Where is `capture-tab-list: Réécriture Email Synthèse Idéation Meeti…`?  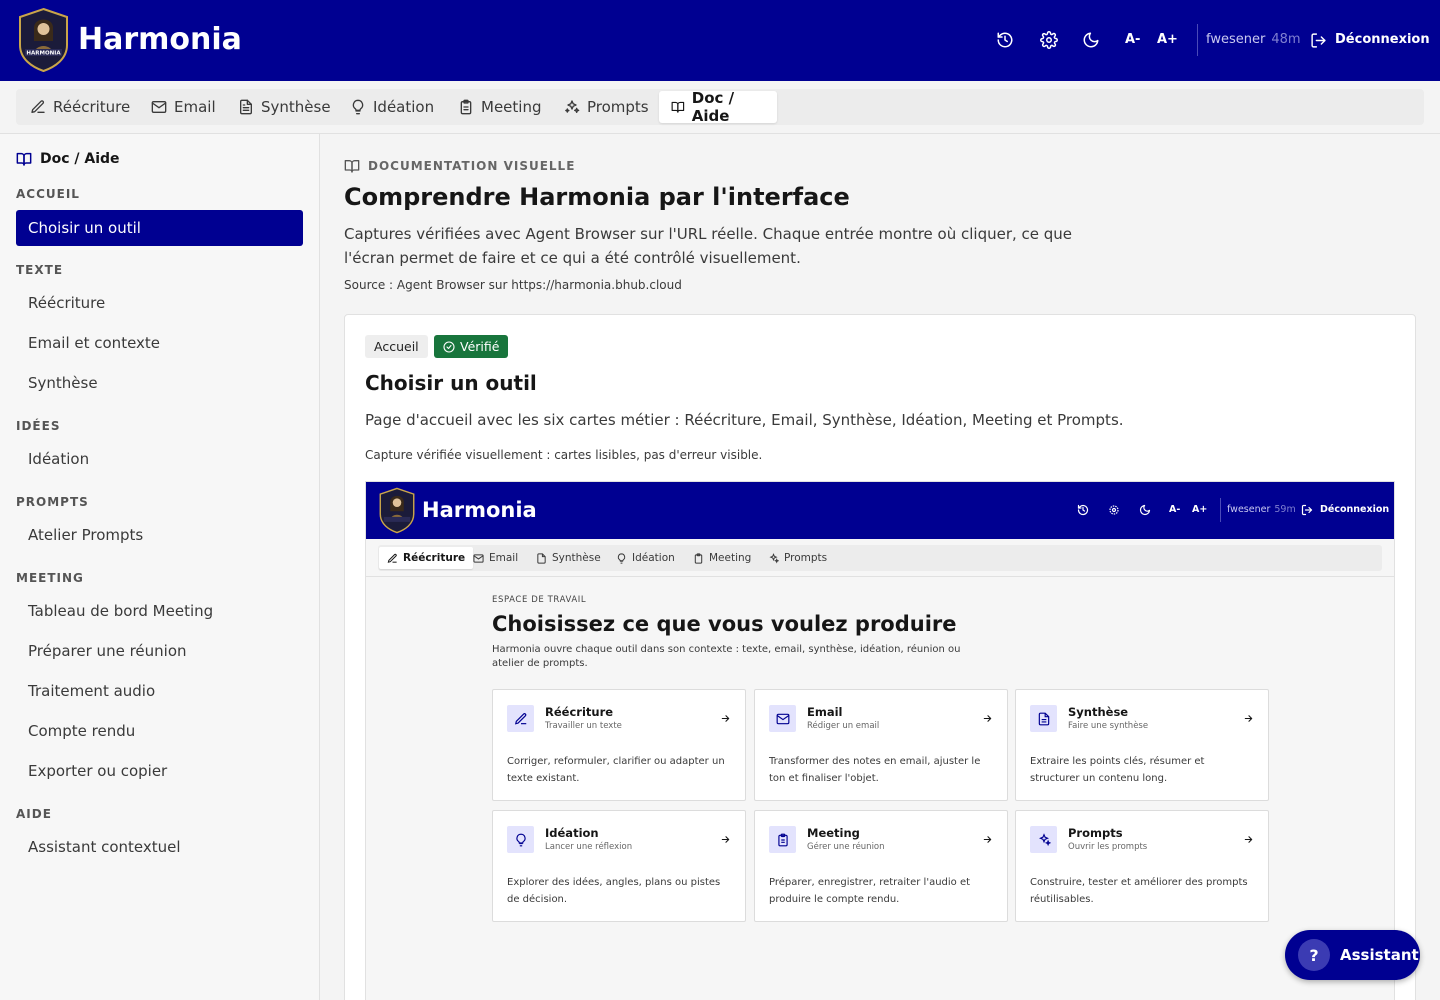 capture-tab-list: Réécriture Email Synthèse Idéation Meeti… is located at coordinates (880, 558).